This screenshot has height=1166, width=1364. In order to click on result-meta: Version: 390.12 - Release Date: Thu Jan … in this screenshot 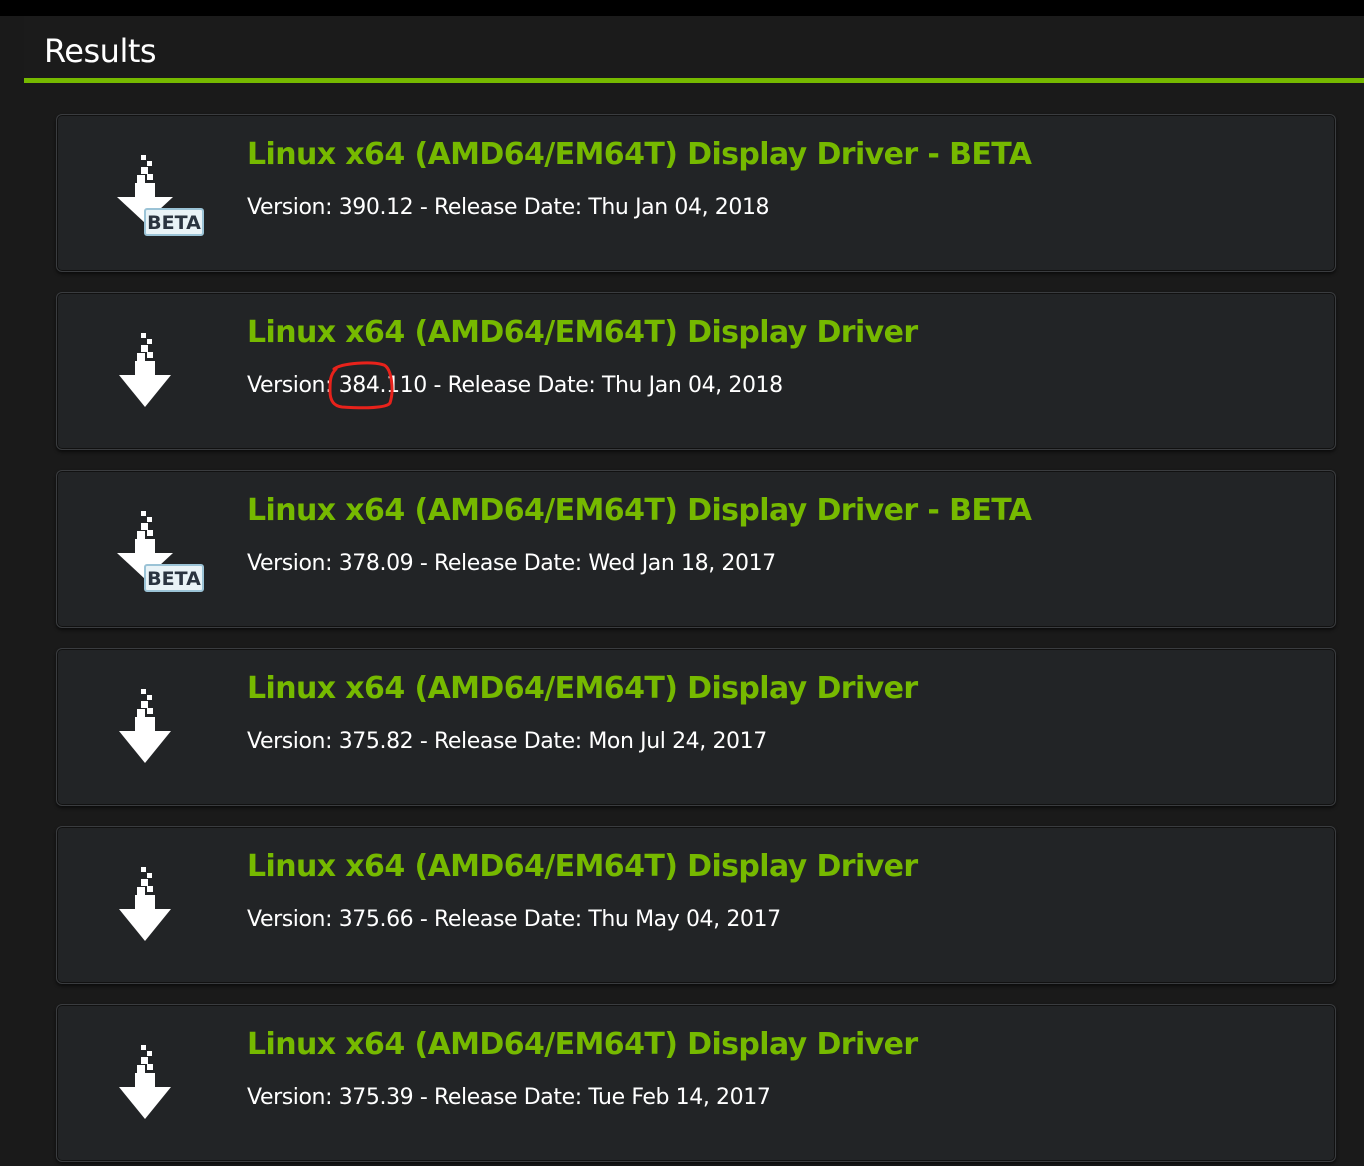, I will do `click(508, 207)`.